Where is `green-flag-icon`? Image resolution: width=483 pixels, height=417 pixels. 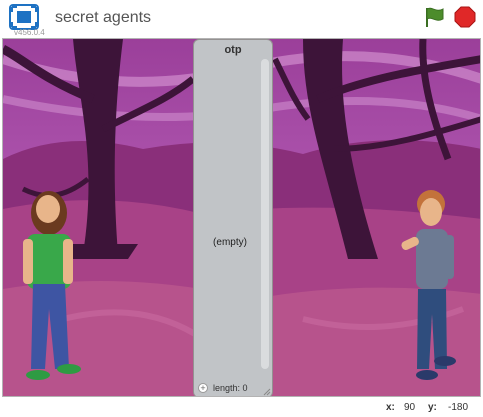 green-flag-icon is located at coordinates (434, 17).